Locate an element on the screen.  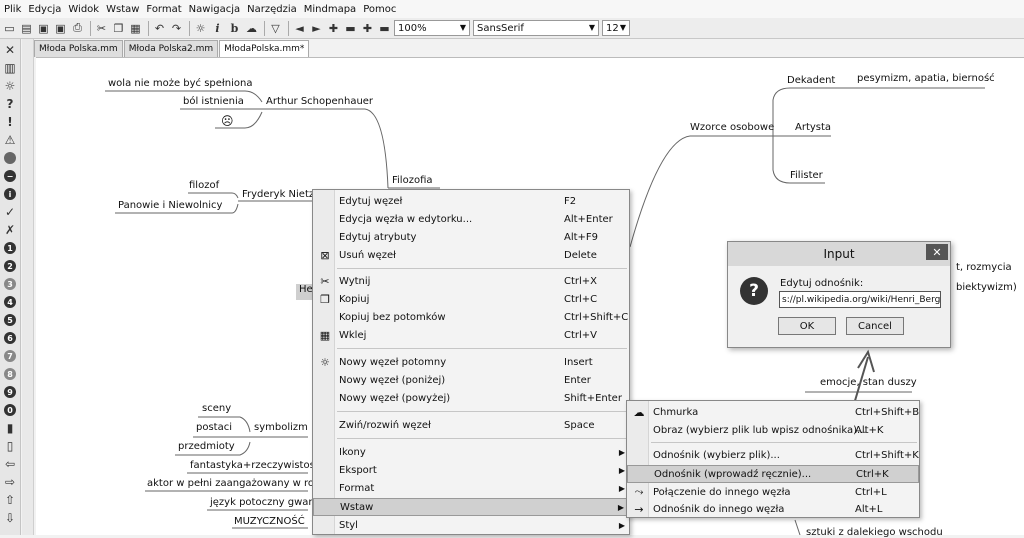
menu-format: Format is located at coordinates (163, 9).